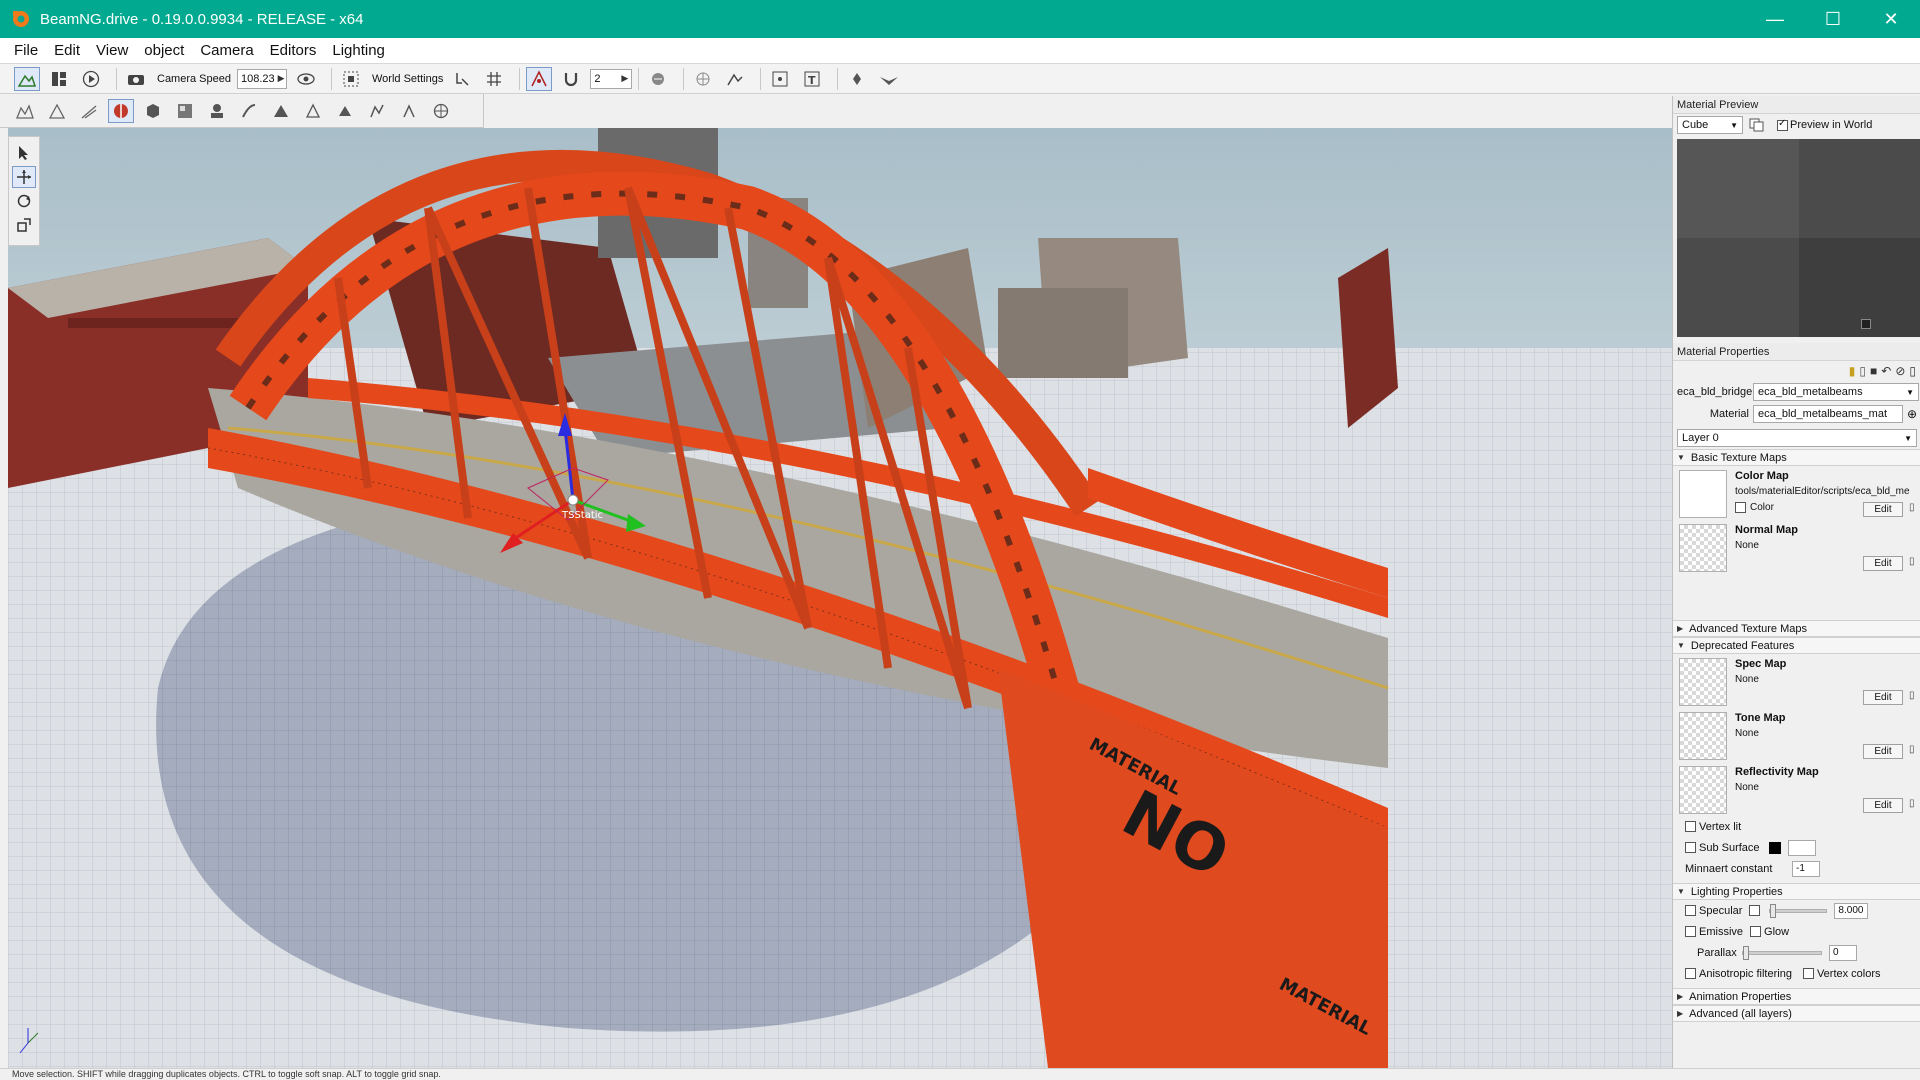 The image size is (1920, 1080). I want to click on select-arrow-icon, so click(24, 153).